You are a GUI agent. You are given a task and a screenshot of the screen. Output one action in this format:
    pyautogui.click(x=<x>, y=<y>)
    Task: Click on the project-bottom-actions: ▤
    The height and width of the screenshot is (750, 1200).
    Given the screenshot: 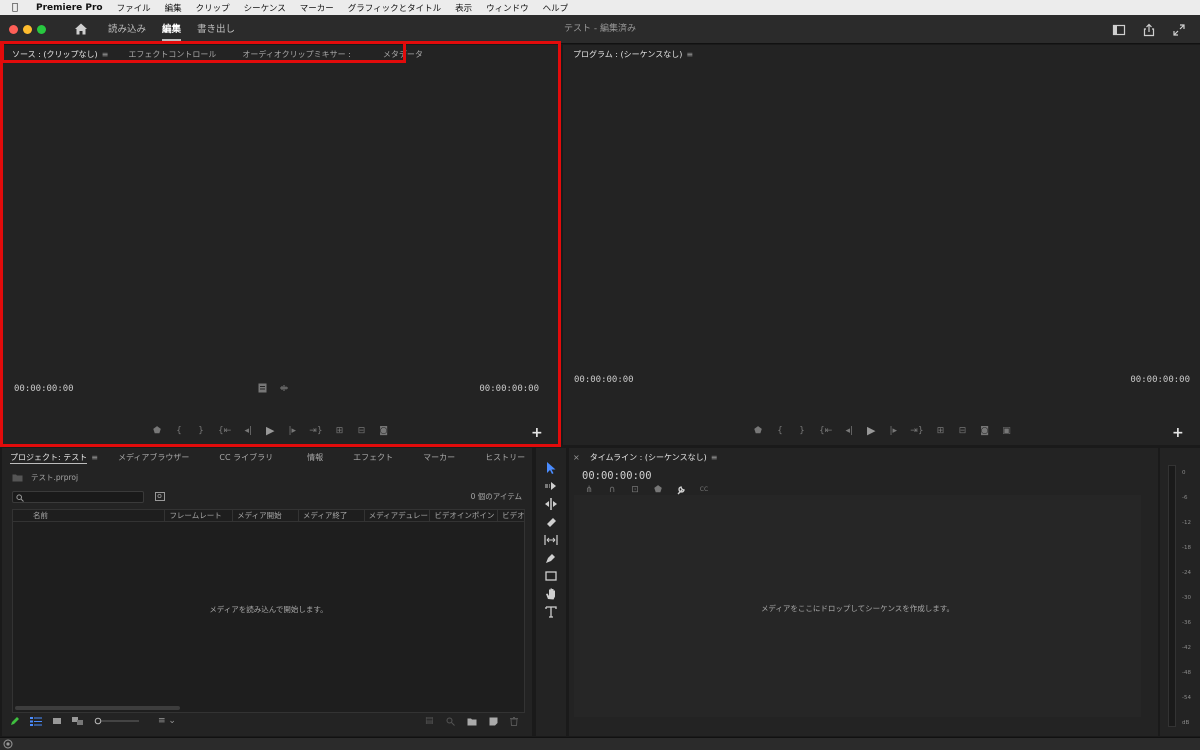 What is the action you would take?
    pyautogui.click(x=471, y=721)
    